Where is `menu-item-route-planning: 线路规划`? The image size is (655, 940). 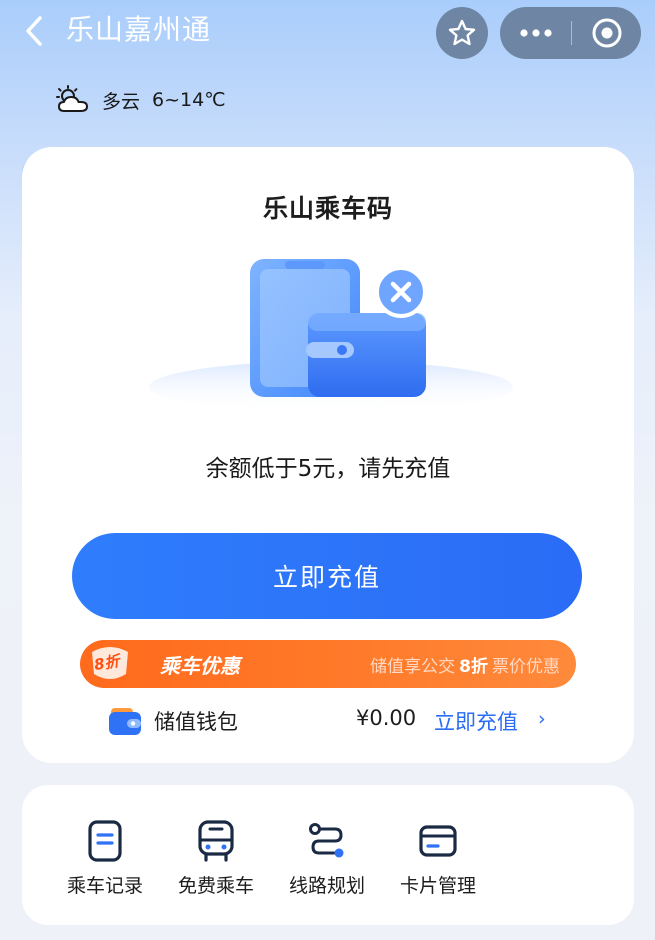 menu-item-route-planning: 线路规划 is located at coordinates (327, 864).